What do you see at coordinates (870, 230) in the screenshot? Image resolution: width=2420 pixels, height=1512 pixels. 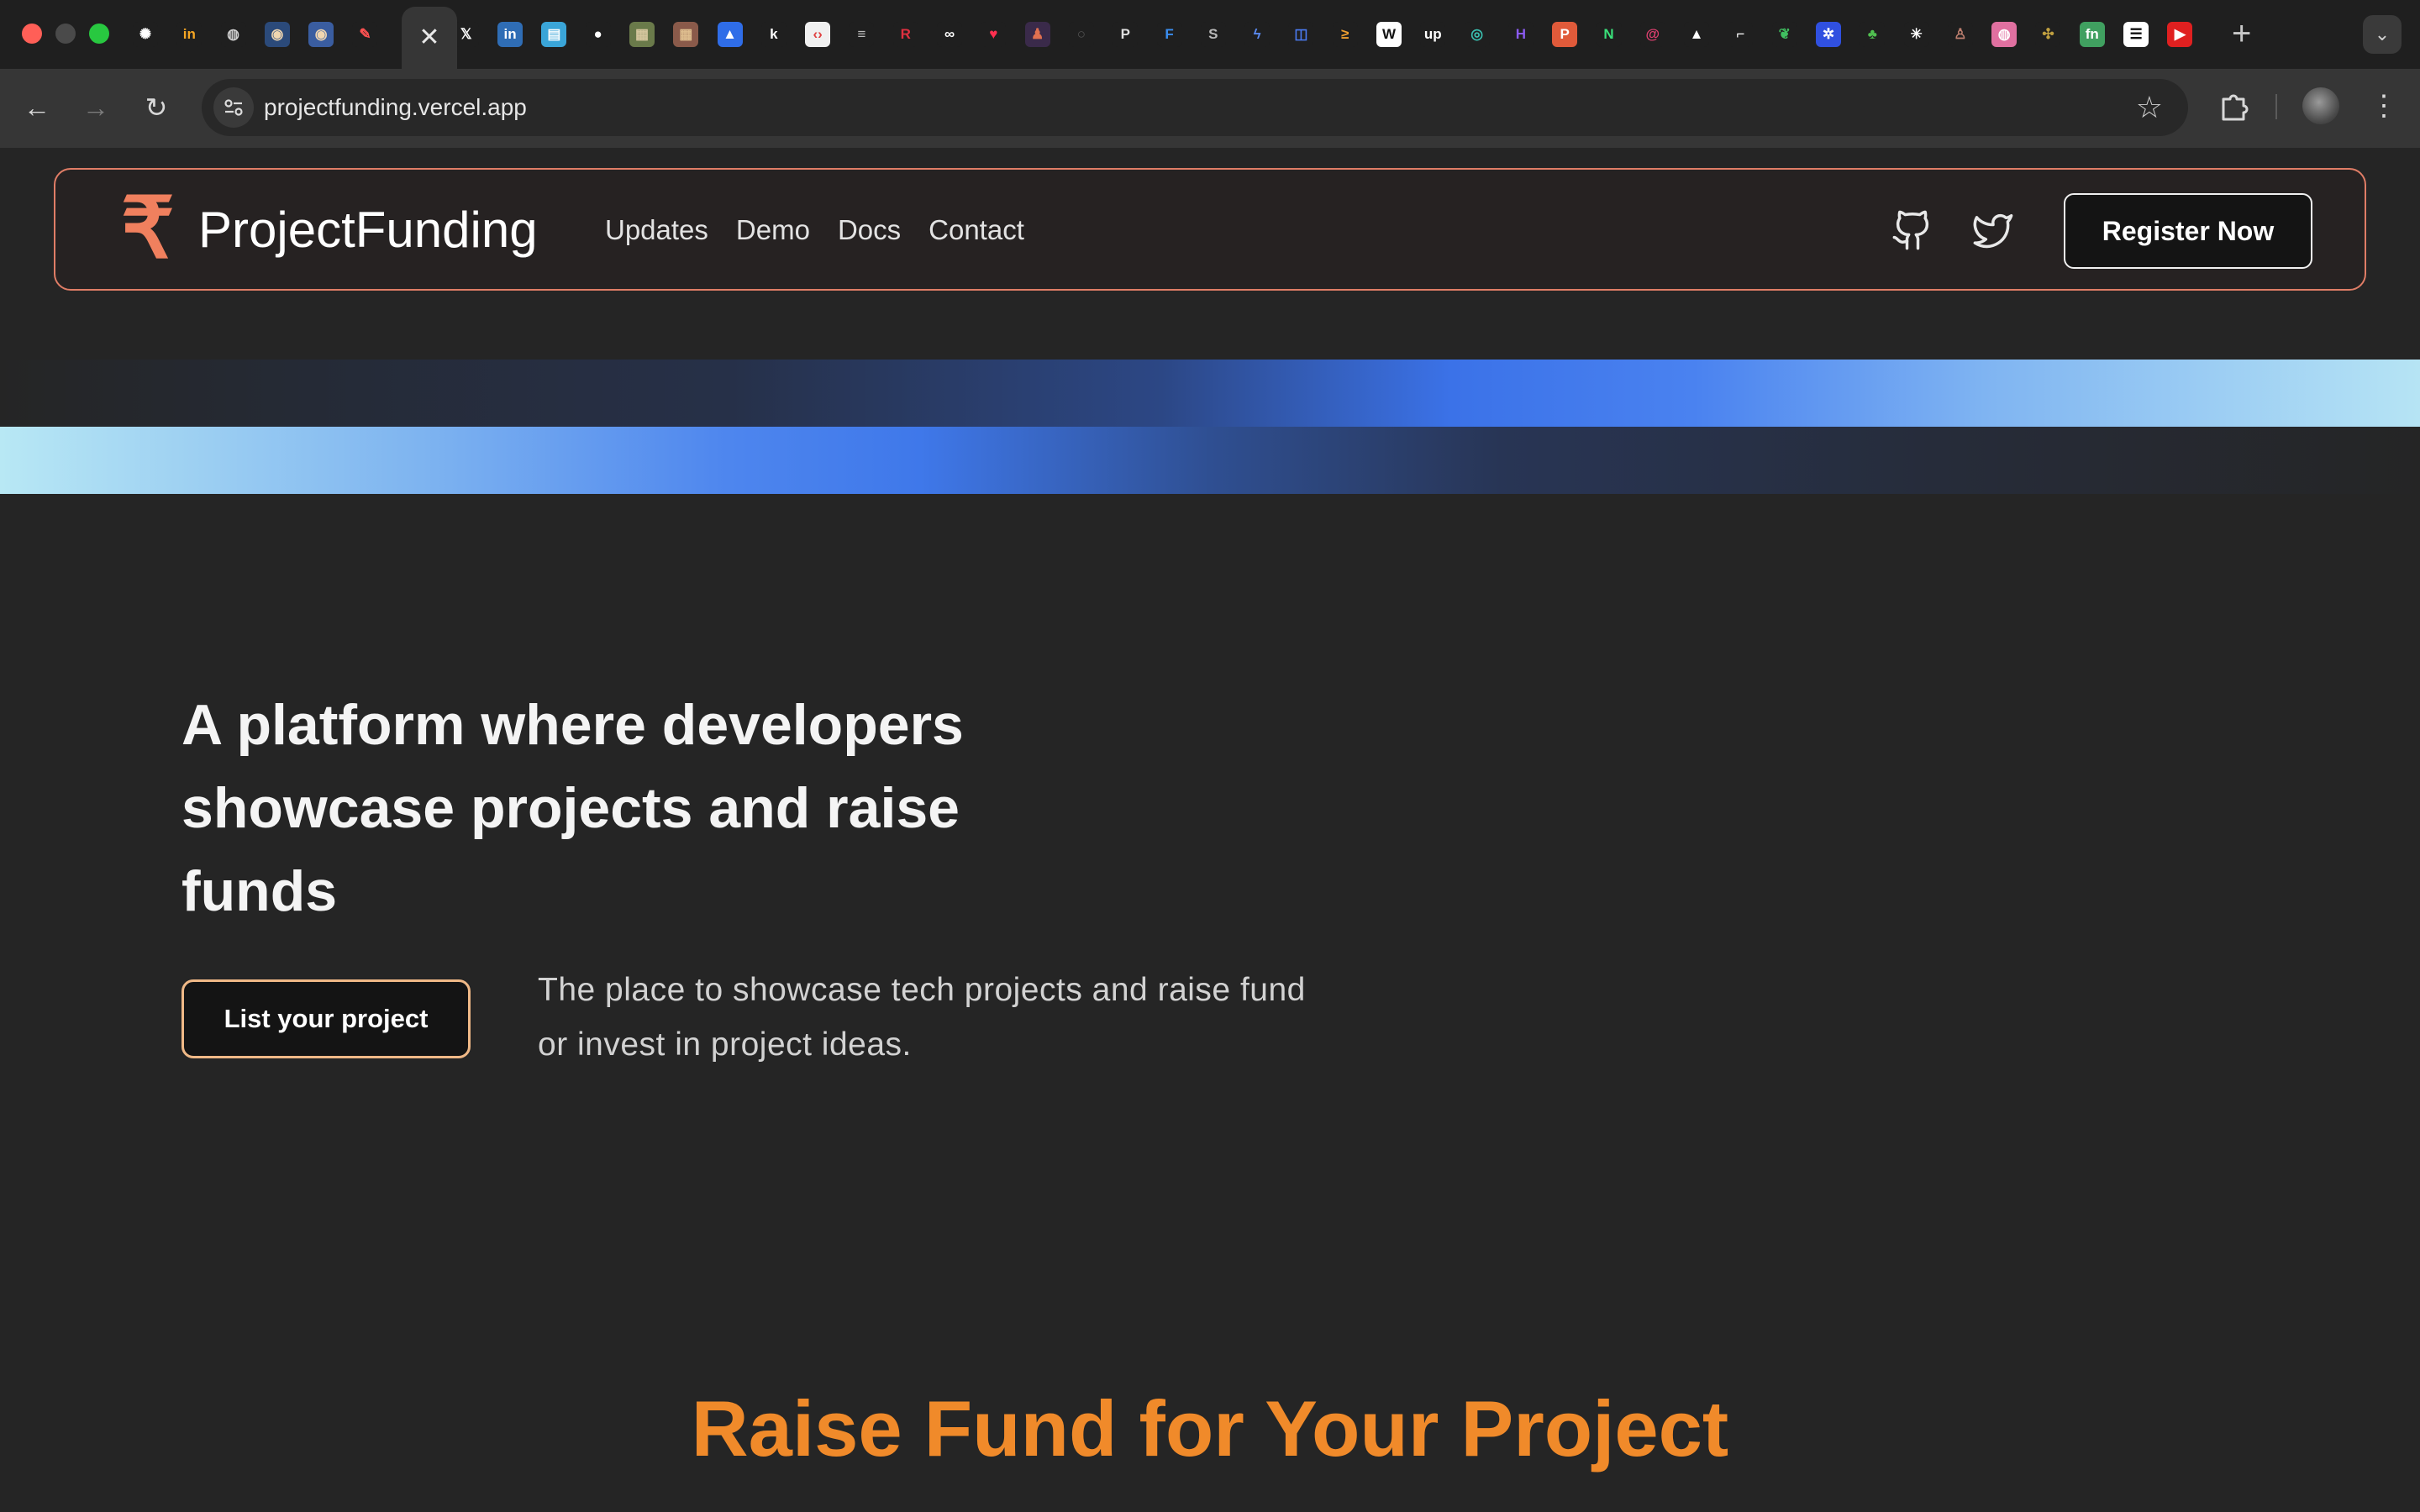 I see `nav-link-docs: Docs` at bounding box center [870, 230].